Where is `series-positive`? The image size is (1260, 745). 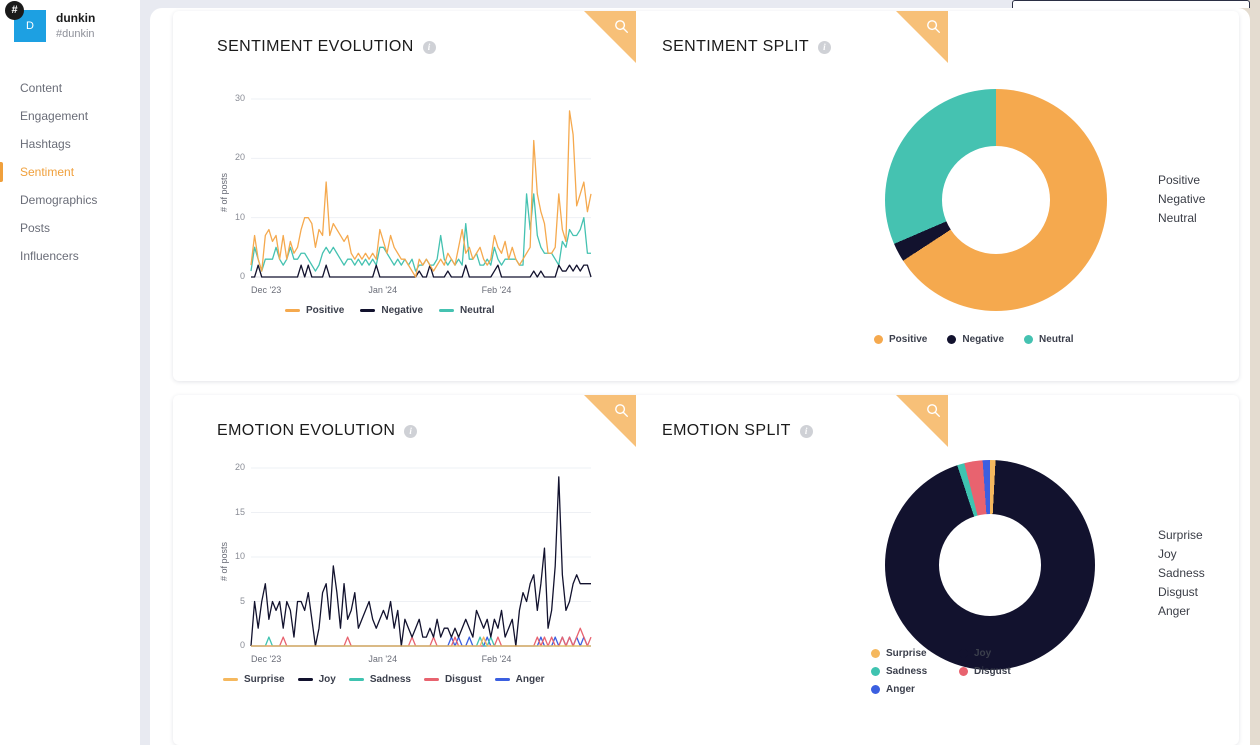
series-positive is located at coordinates (421, 194).